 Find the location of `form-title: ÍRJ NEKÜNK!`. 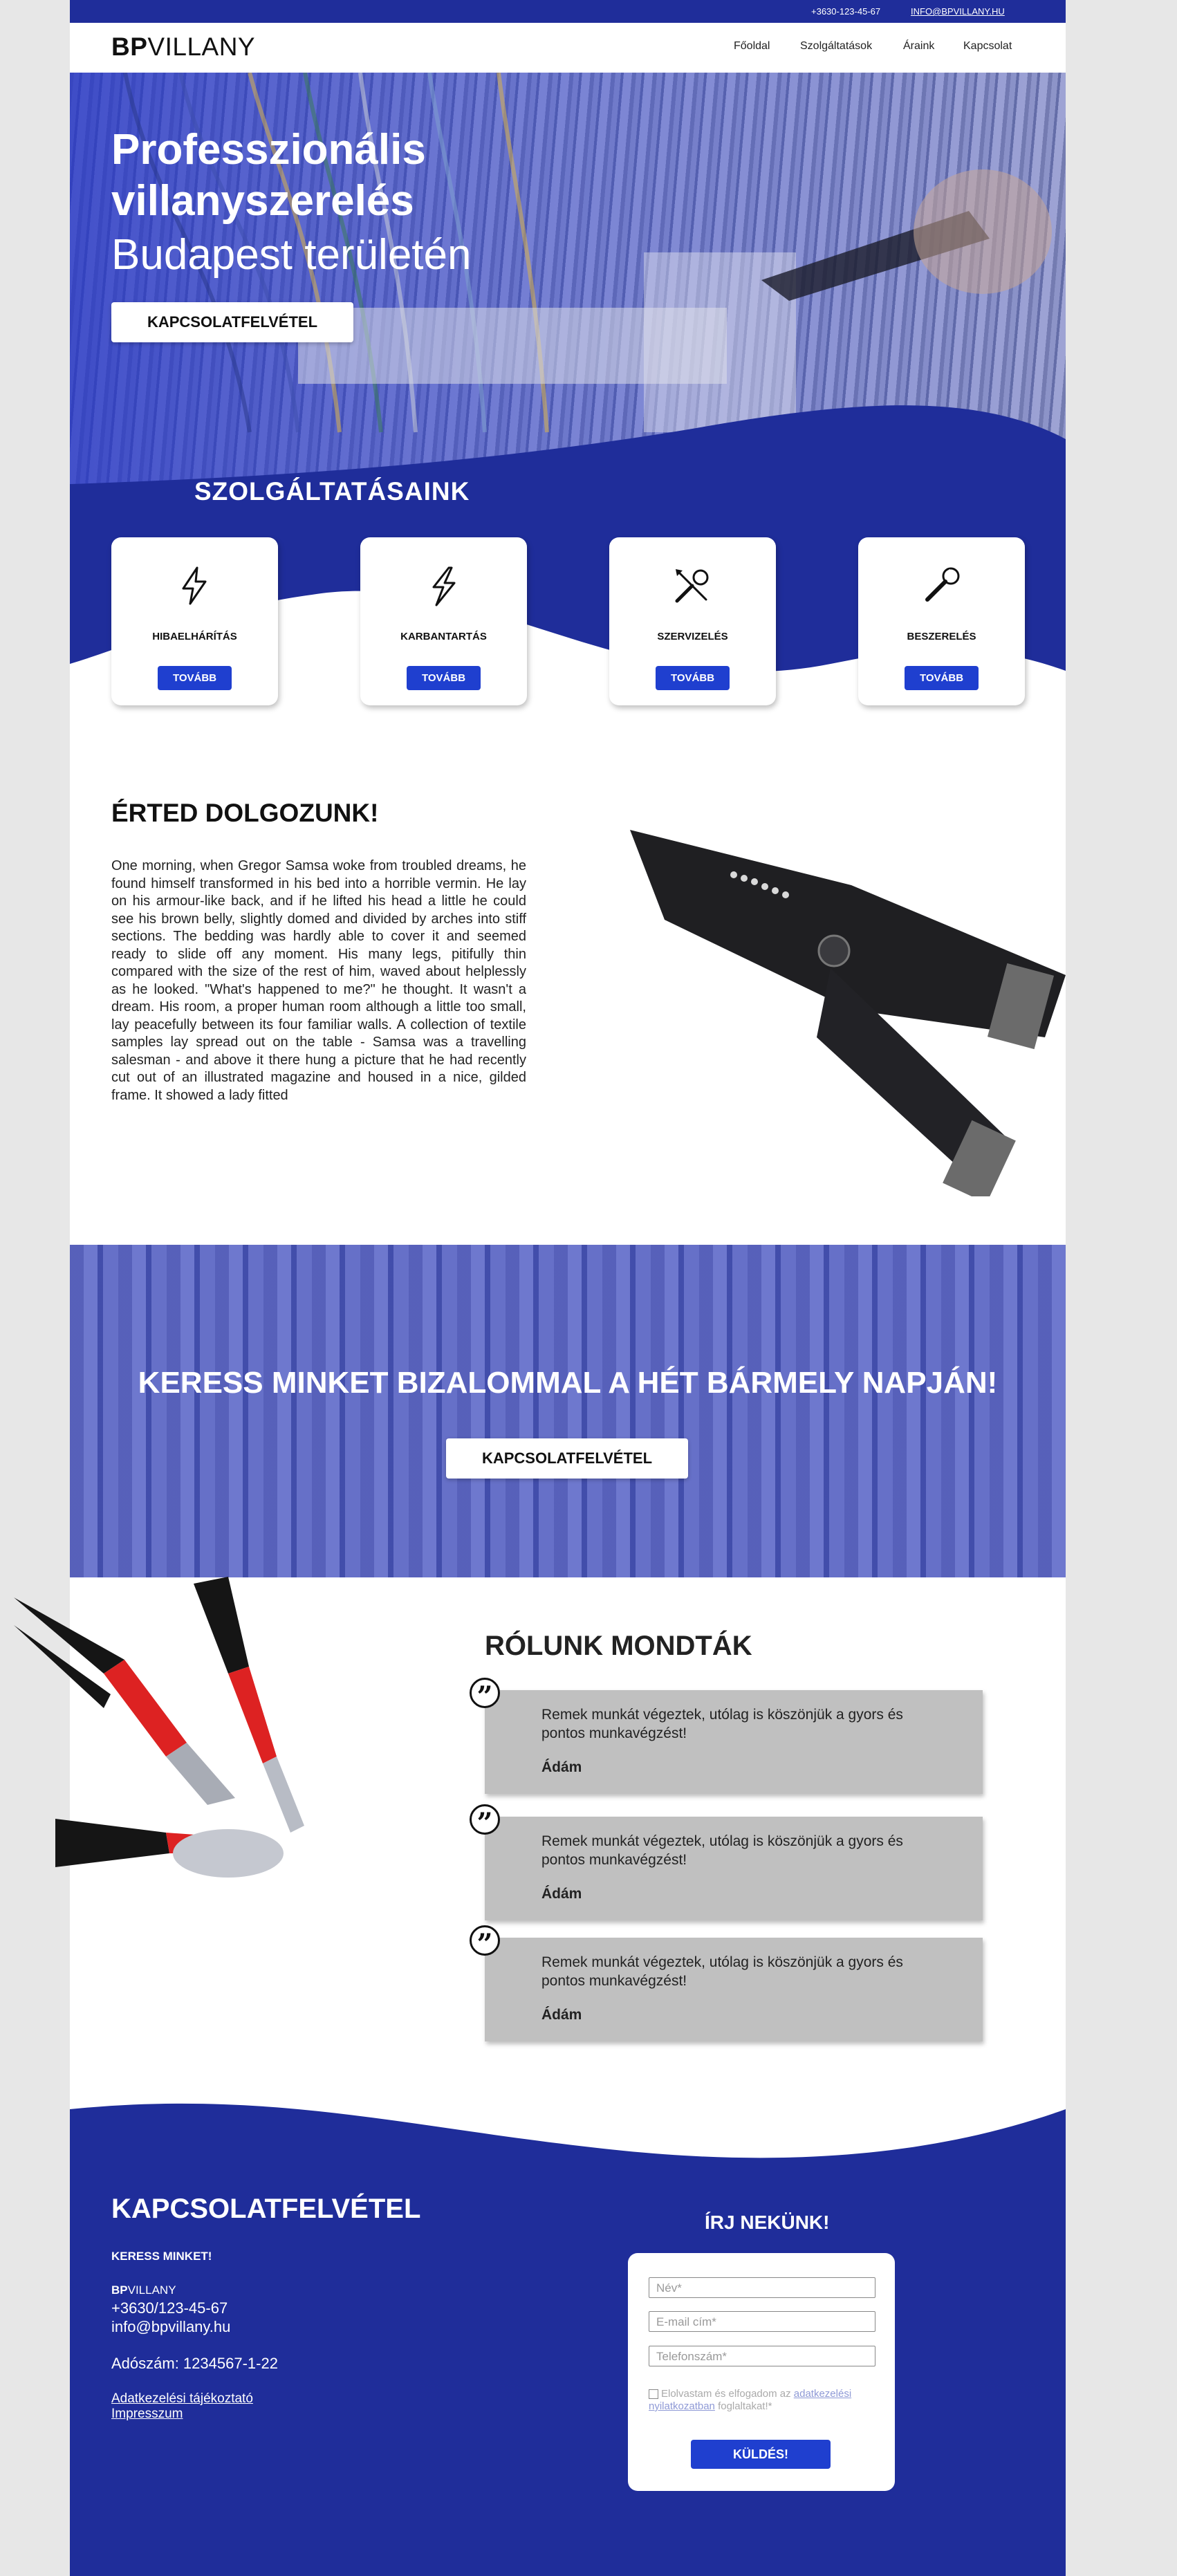

form-title: ÍRJ NEKÜNK! is located at coordinates (767, 2223).